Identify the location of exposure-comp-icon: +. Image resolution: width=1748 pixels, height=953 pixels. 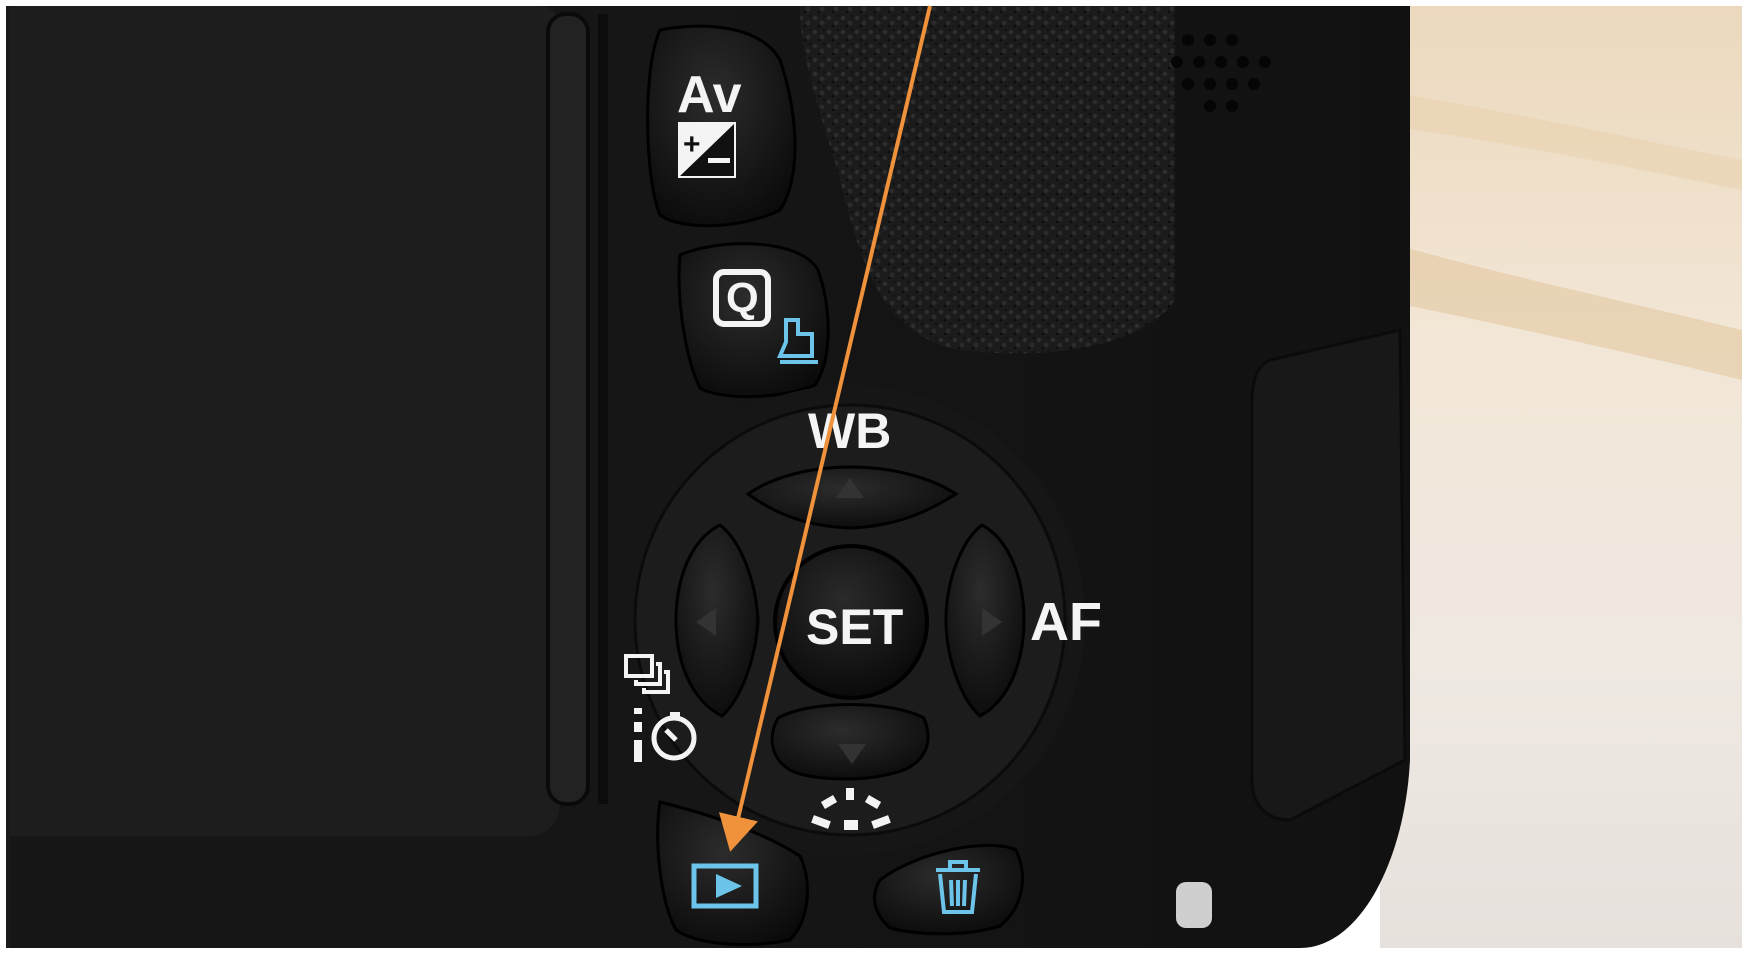
(707, 150).